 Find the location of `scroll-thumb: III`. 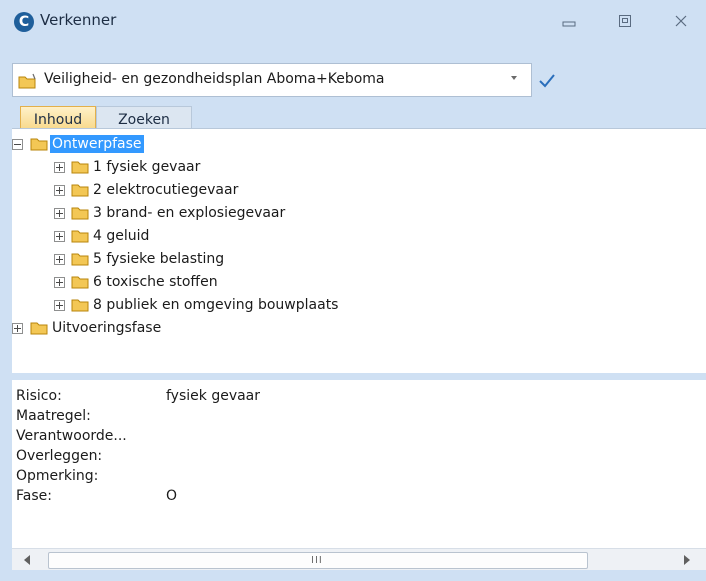

scroll-thumb: III is located at coordinates (318, 560).